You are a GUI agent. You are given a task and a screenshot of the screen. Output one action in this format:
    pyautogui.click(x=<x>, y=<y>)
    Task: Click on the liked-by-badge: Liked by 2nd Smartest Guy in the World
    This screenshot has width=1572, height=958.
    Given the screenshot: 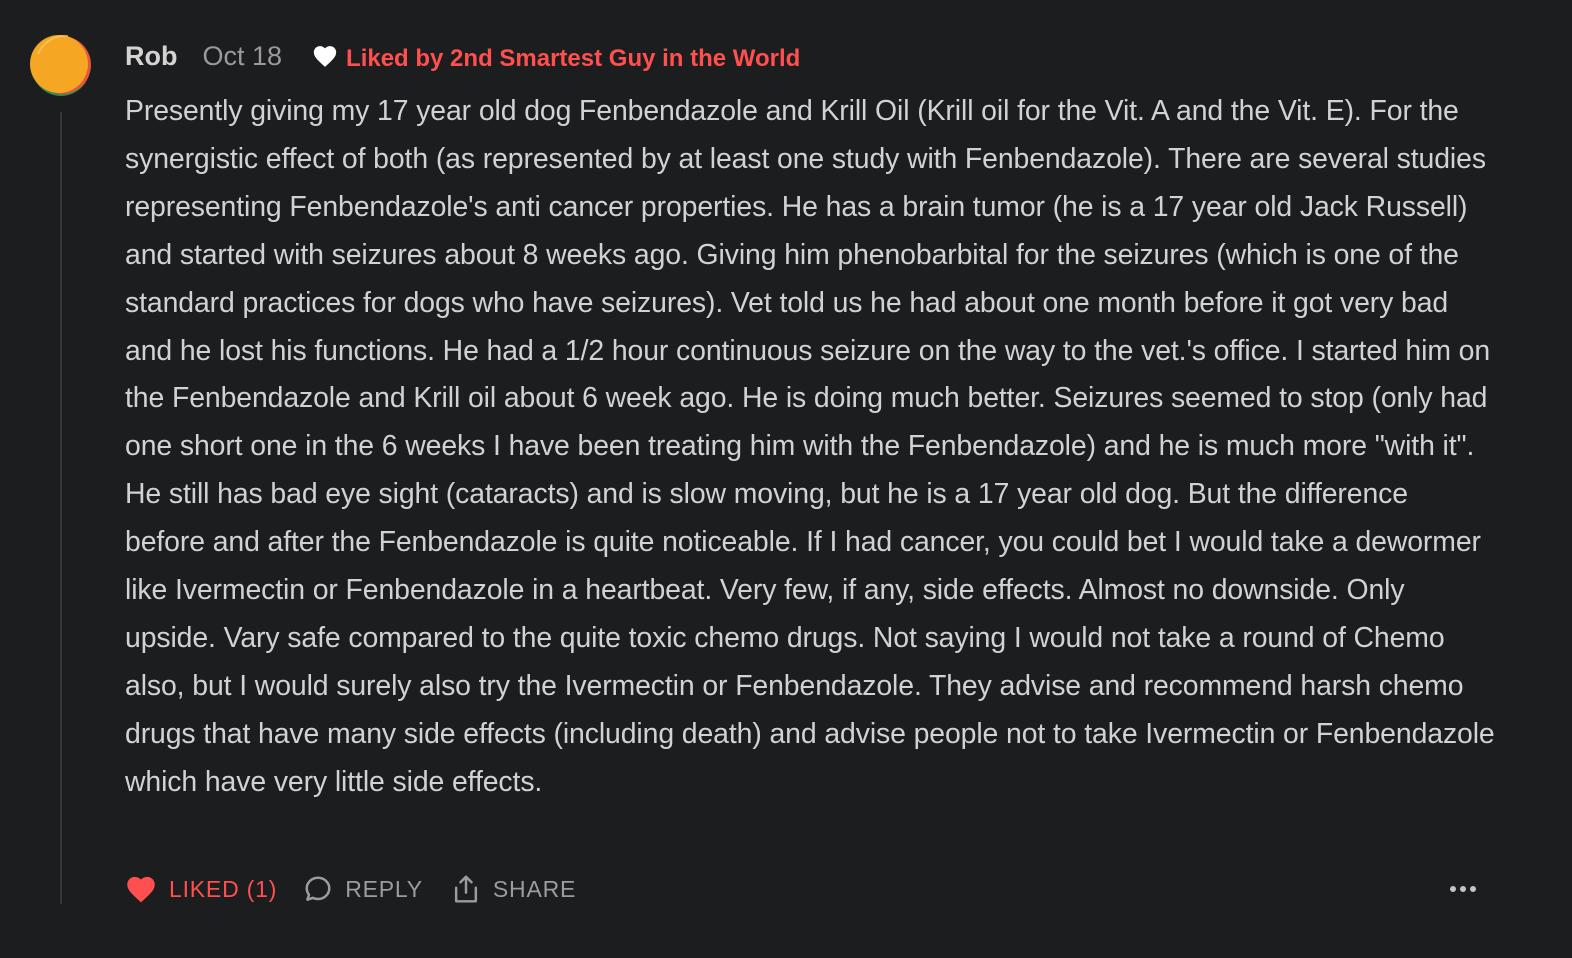 What is the action you would take?
    pyautogui.click(x=556, y=59)
    